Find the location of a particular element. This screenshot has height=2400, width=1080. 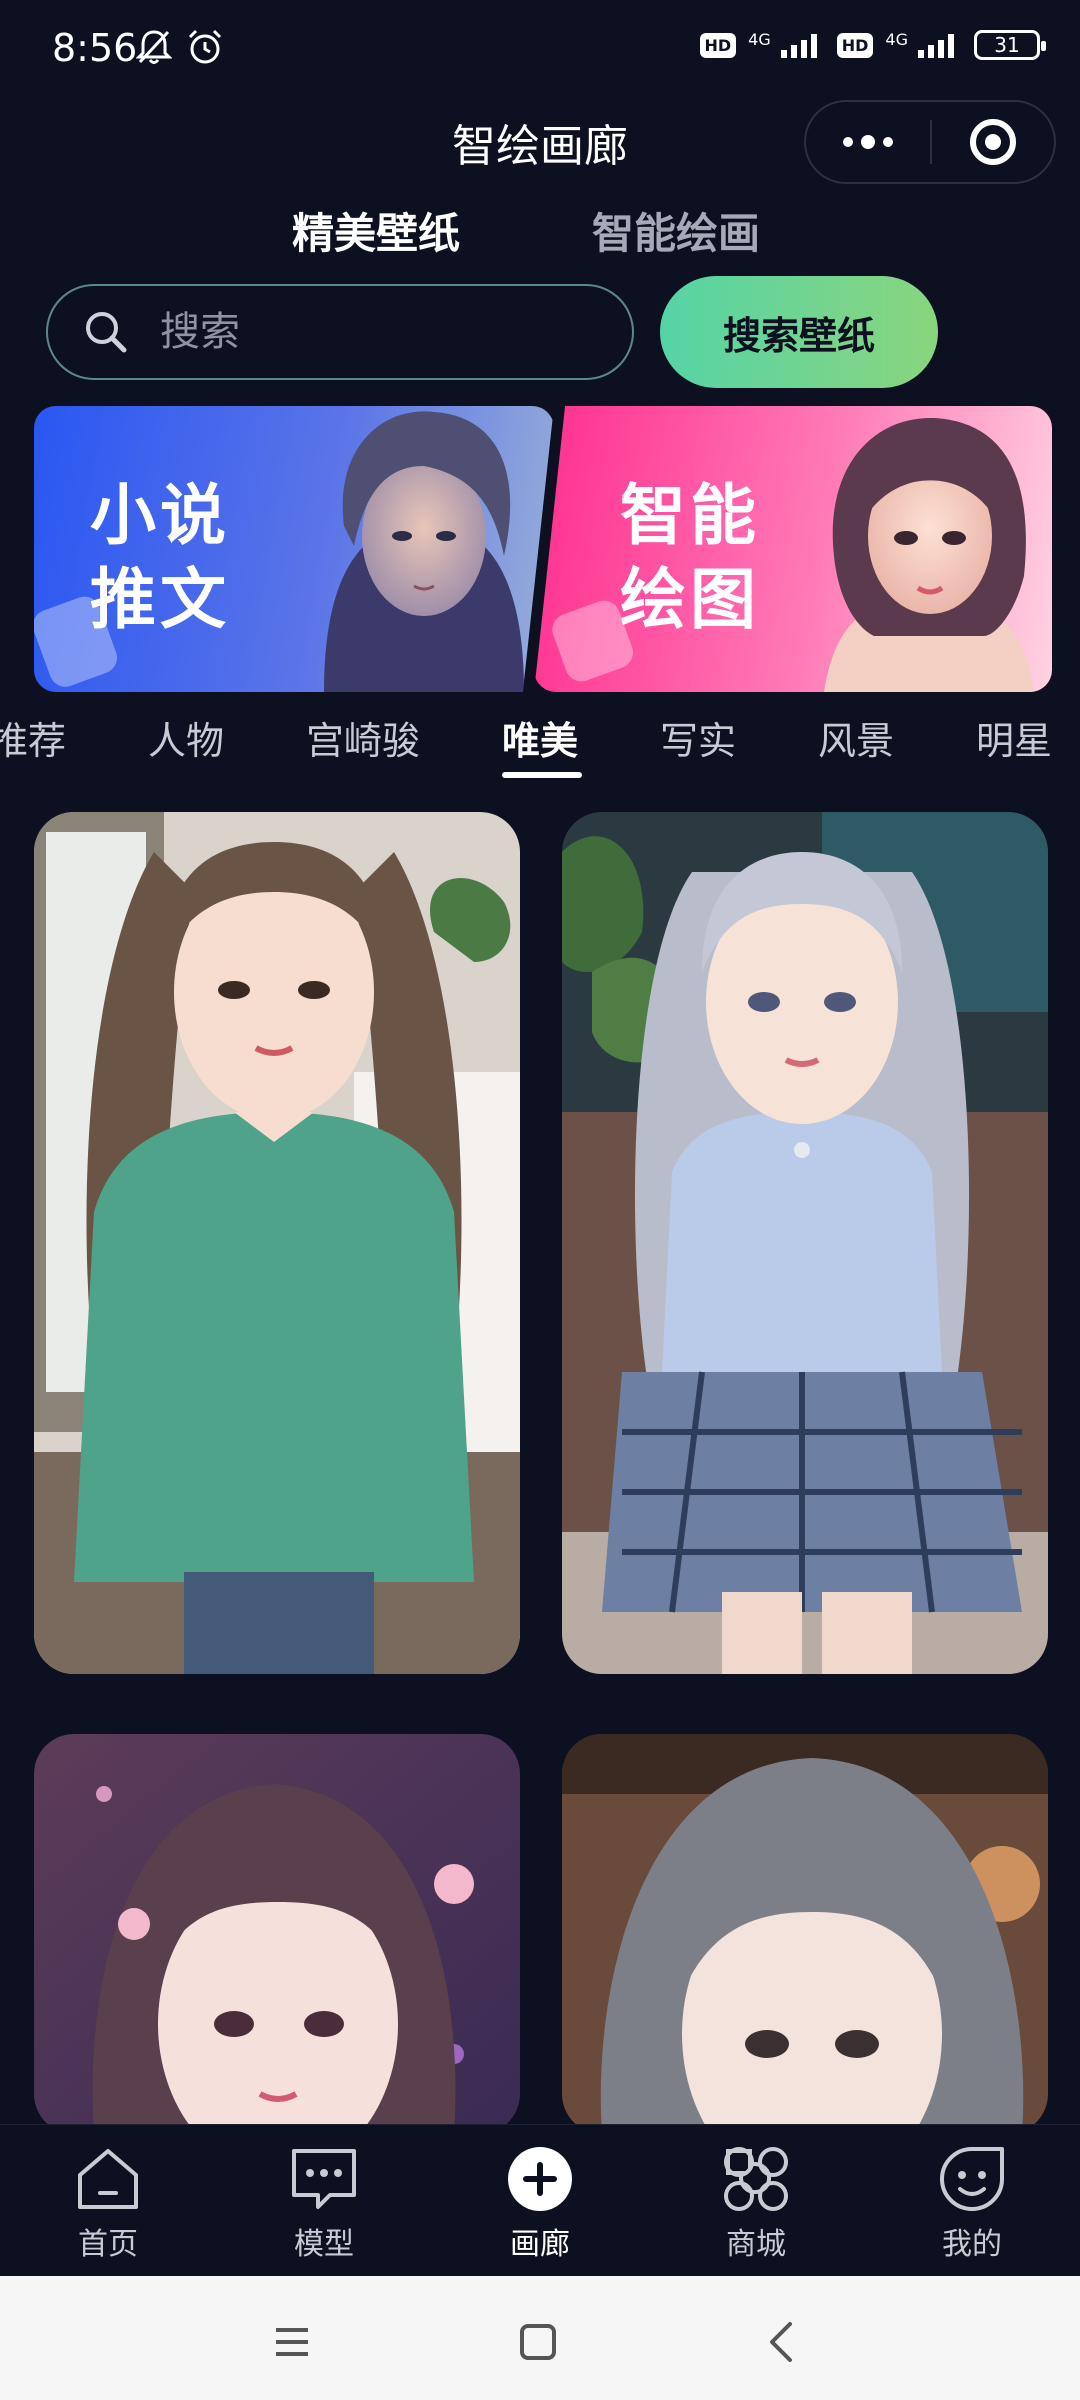

search-wallpaper-button: 搜索壁纸 is located at coordinates (799, 332).